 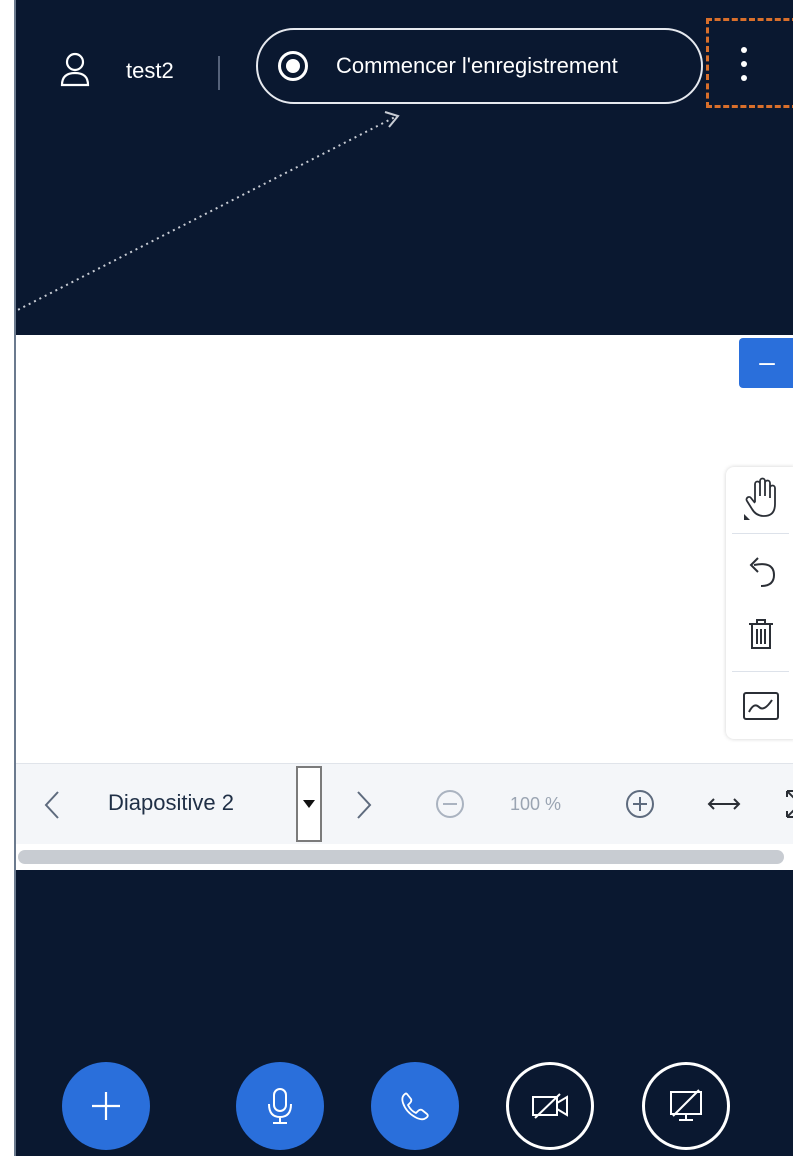 I want to click on user-icon, so click(x=75, y=69).